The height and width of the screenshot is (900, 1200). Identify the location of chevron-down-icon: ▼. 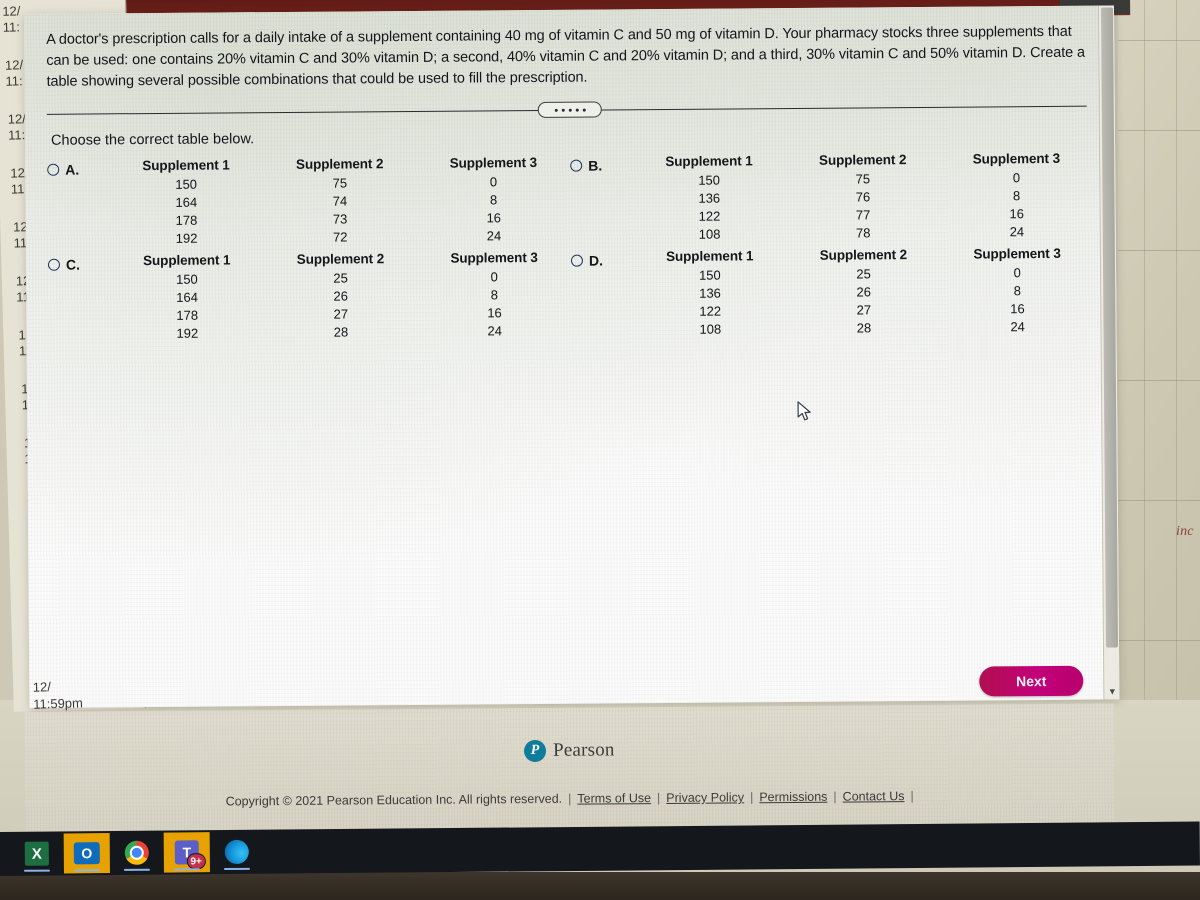
(1111, 691).